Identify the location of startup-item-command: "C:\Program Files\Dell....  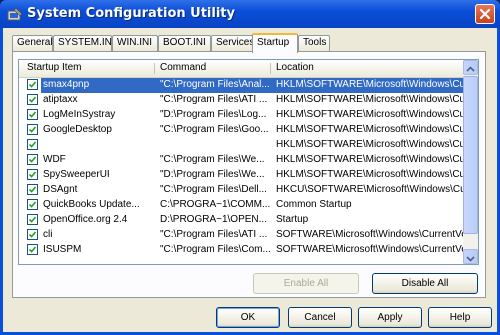
(213, 189).